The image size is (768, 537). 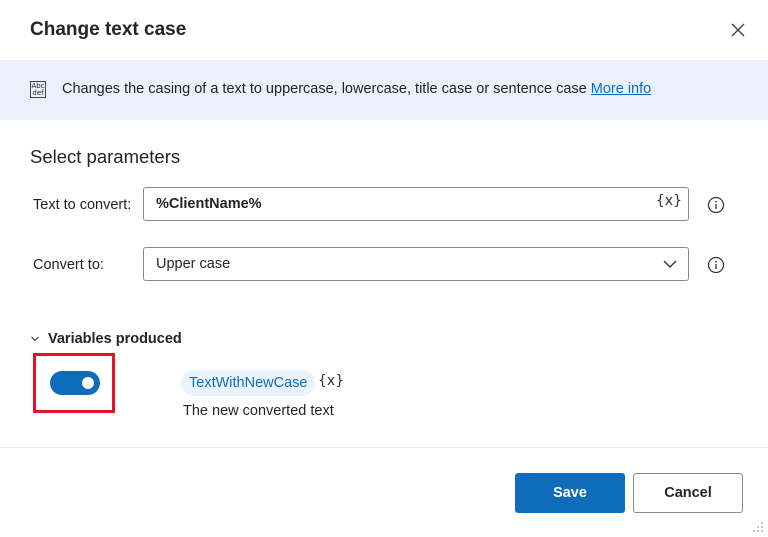 What do you see at coordinates (570, 493) in the screenshot?
I see `save-button: Save` at bounding box center [570, 493].